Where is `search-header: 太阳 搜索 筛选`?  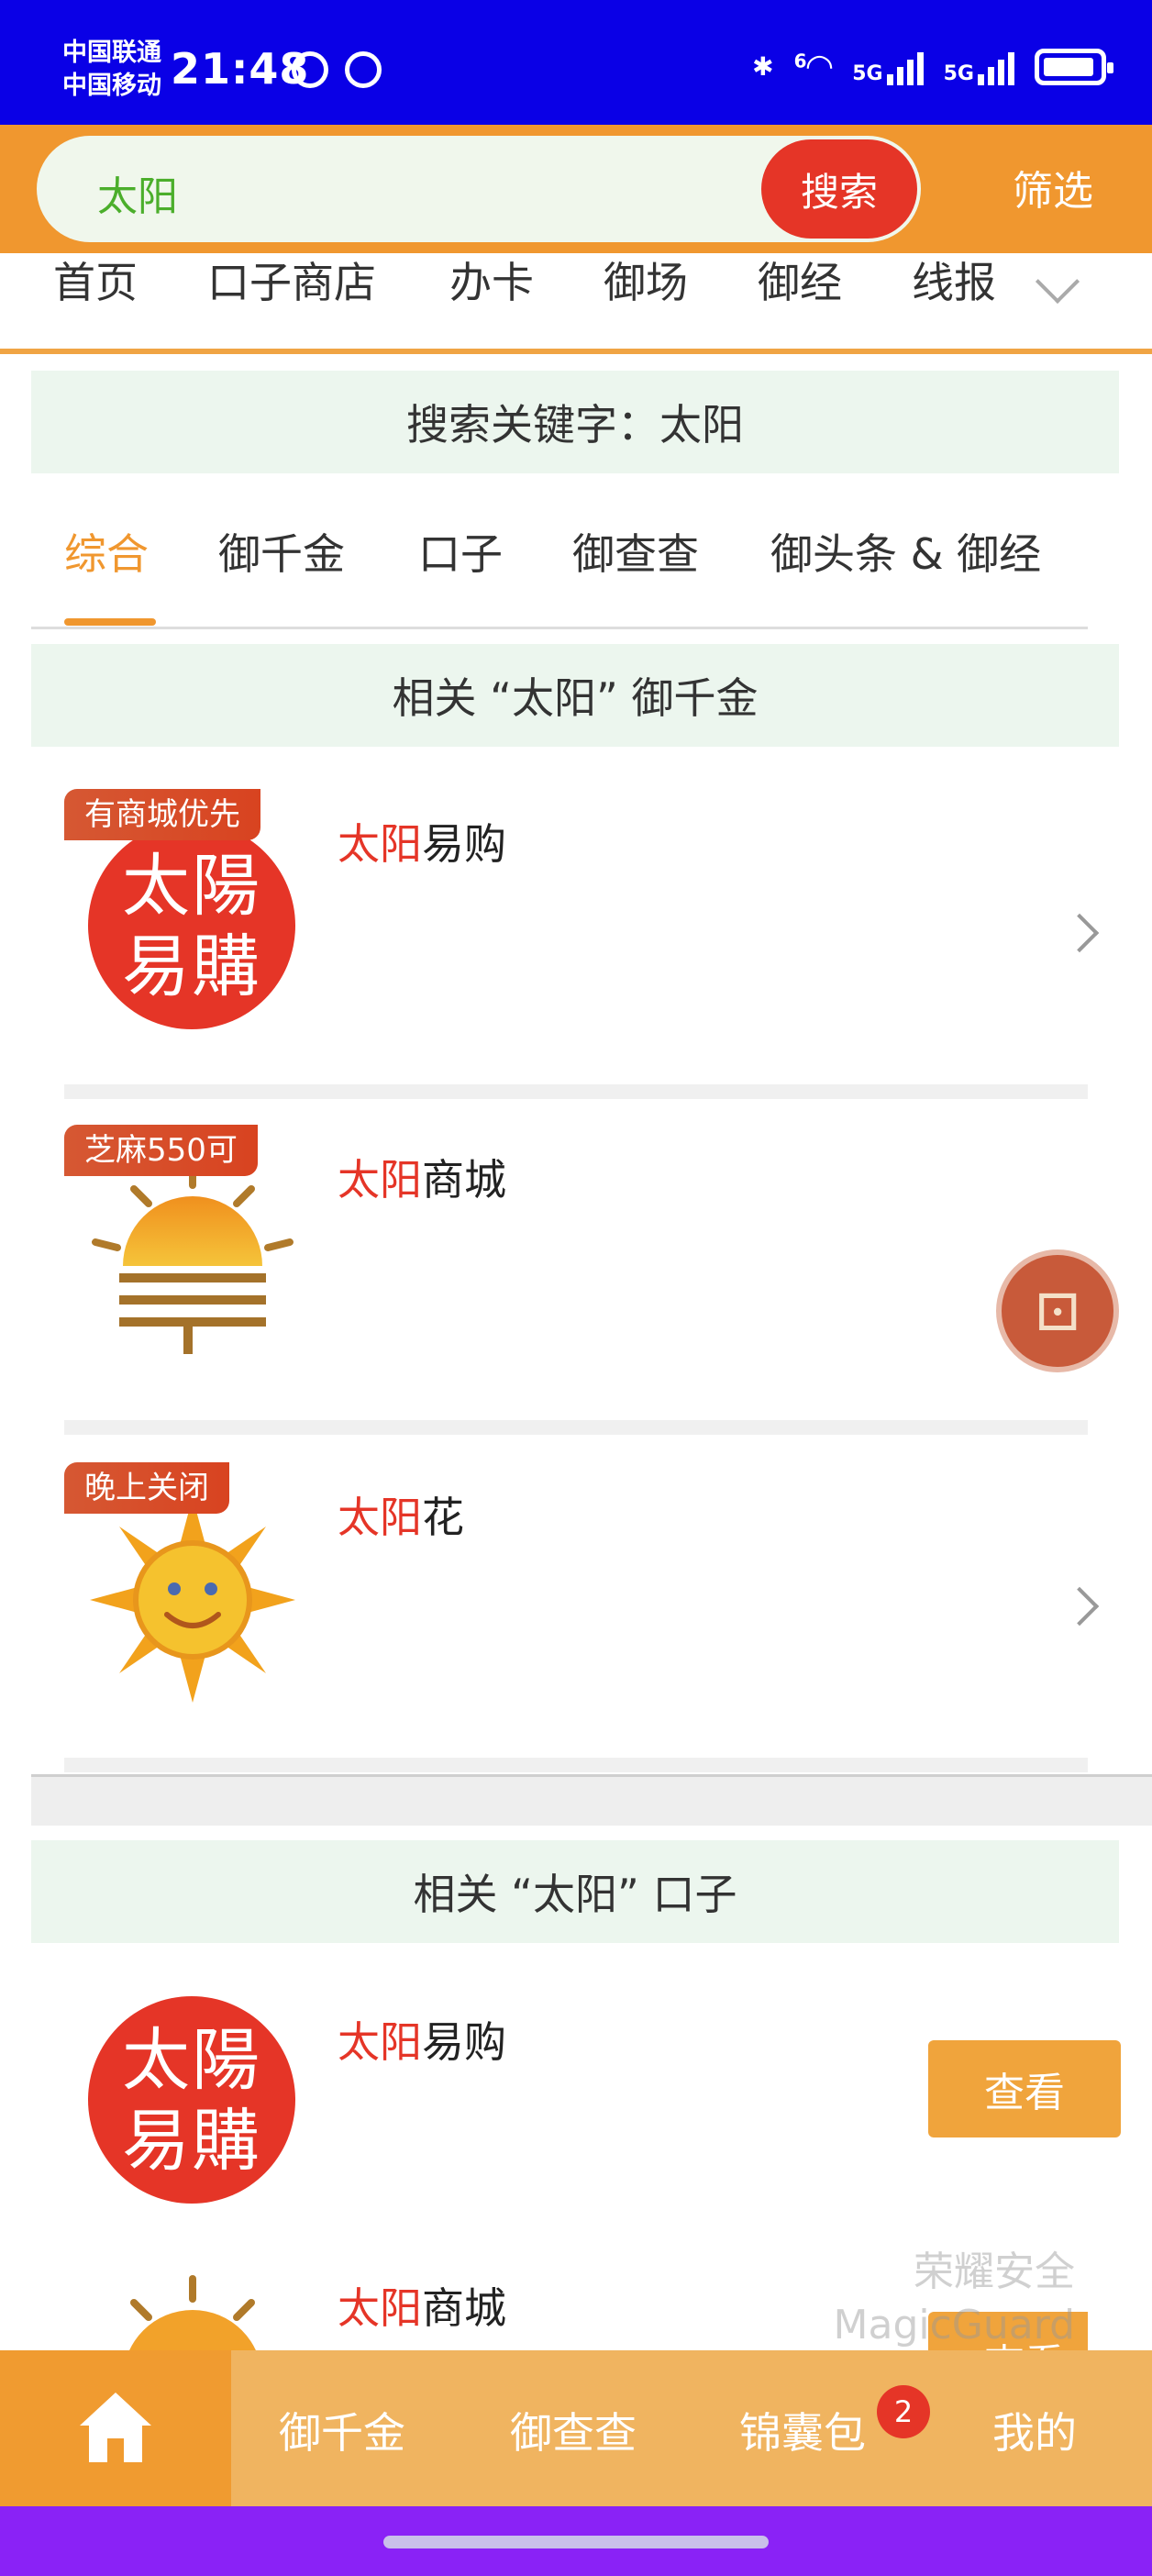 search-header: 太阳 搜索 筛选 is located at coordinates (576, 189).